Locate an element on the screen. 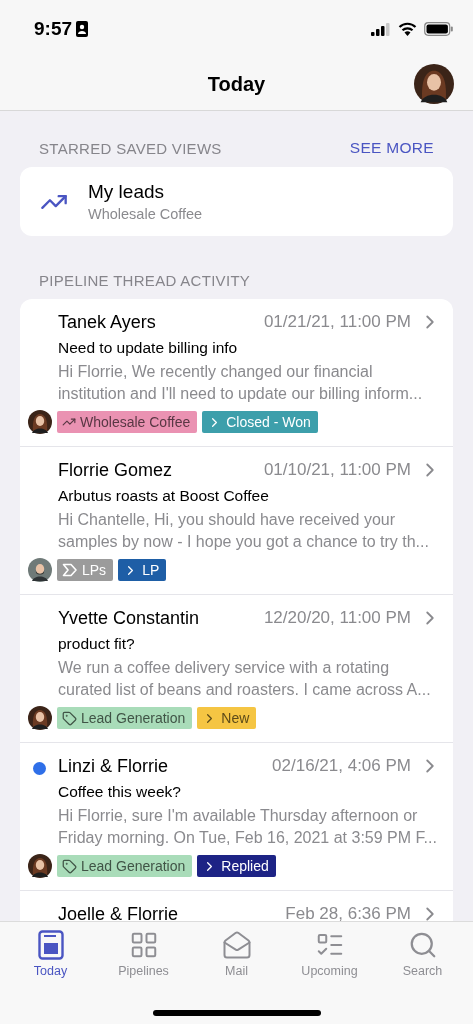 The image size is (473, 1024). thread-date: 01/10/21, 11:00 PM is located at coordinates (337, 470).